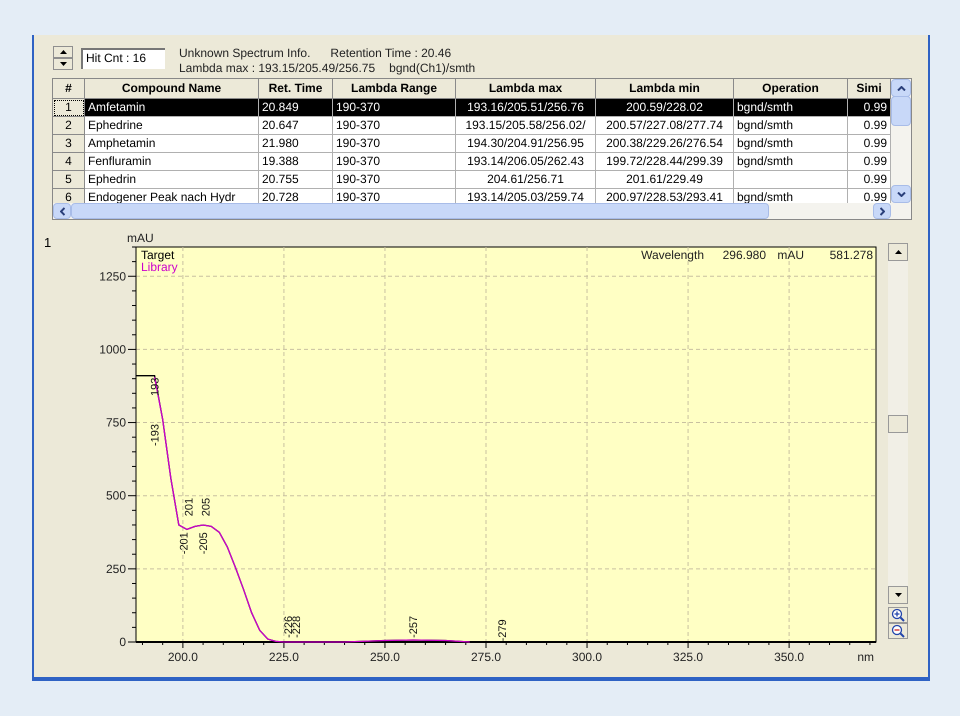 This screenshot has height=716, width=960. I want to click on y-axis-label: mAU, so click(140, 238).